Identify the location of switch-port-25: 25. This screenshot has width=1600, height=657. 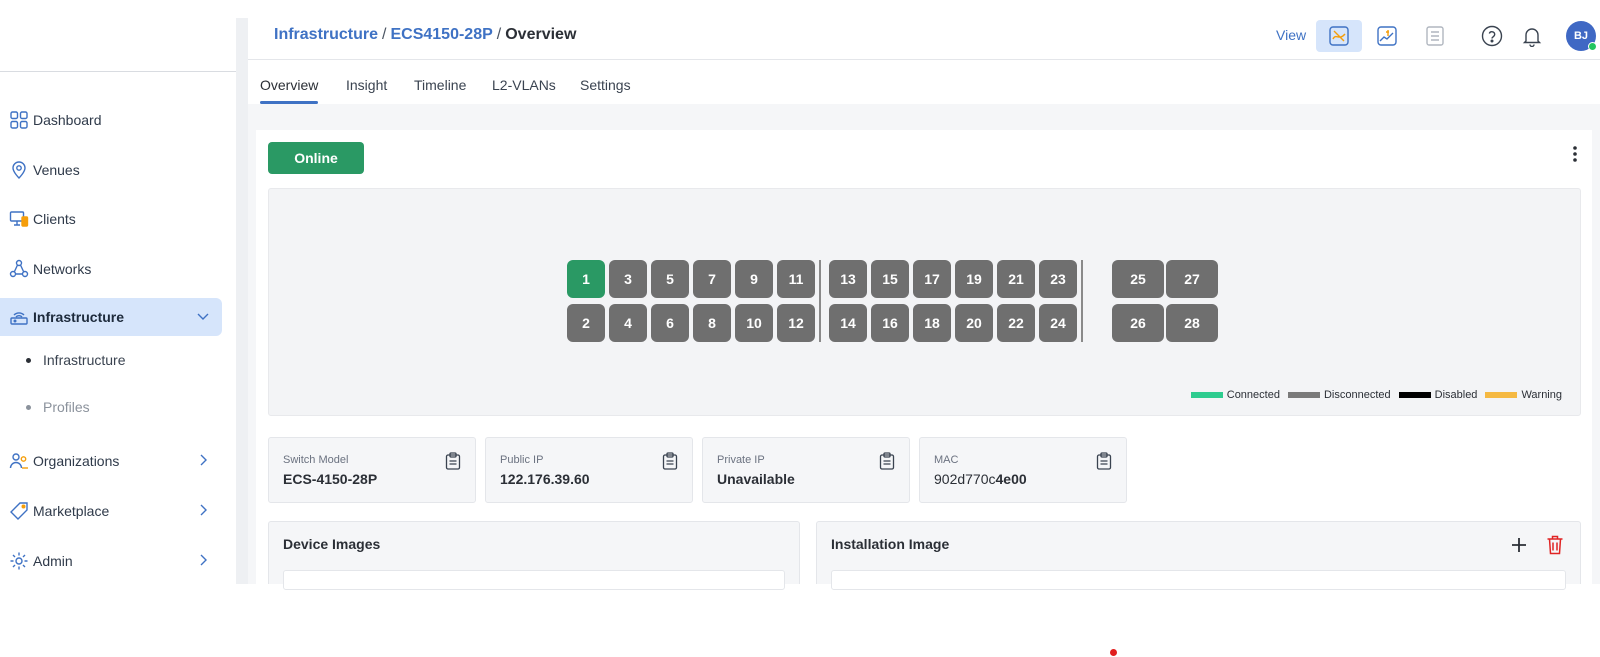
(1138, 279).